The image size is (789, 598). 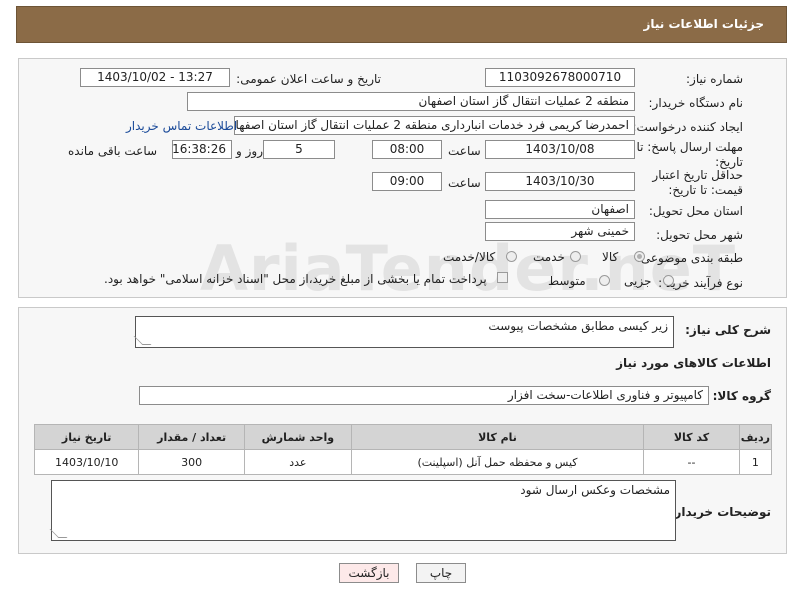 I want to click on remaining-label: ساعت باقی مانده, so click(x=113, y=151).